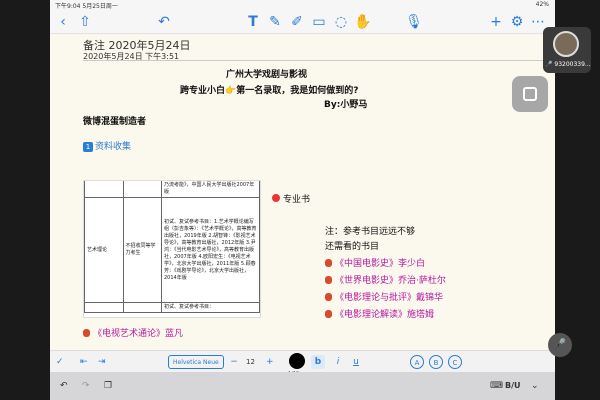  I want to click on toolbar: ‹ ⇧ ↶ T ✎ ✐ ▭ ◌ ✋ 🎙 + ⚙ ⋯, so click(302, 22).